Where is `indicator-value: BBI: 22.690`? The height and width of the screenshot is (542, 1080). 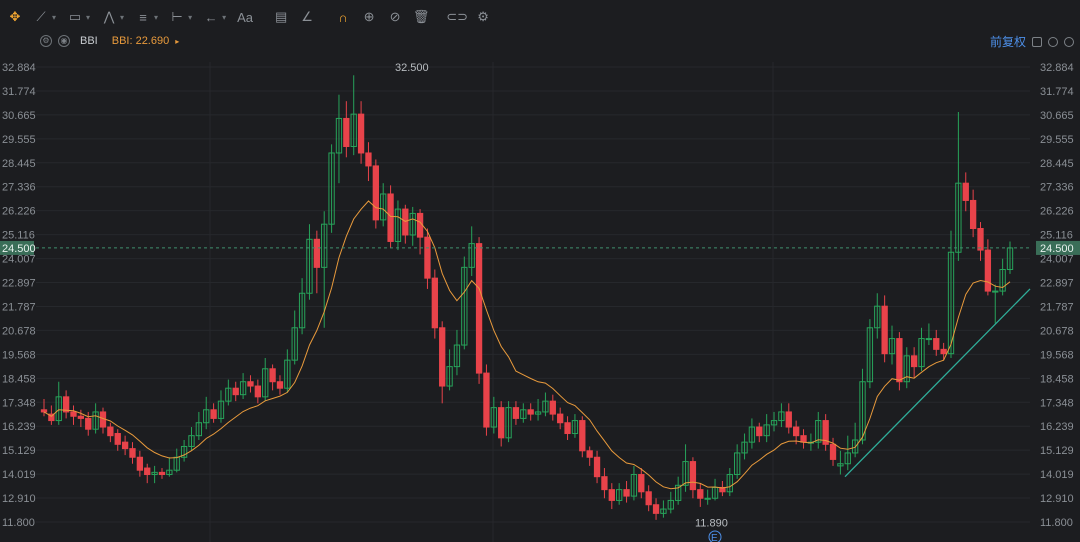
indicator-value: BBI: 22.690 is located at coordinates (140, 41).